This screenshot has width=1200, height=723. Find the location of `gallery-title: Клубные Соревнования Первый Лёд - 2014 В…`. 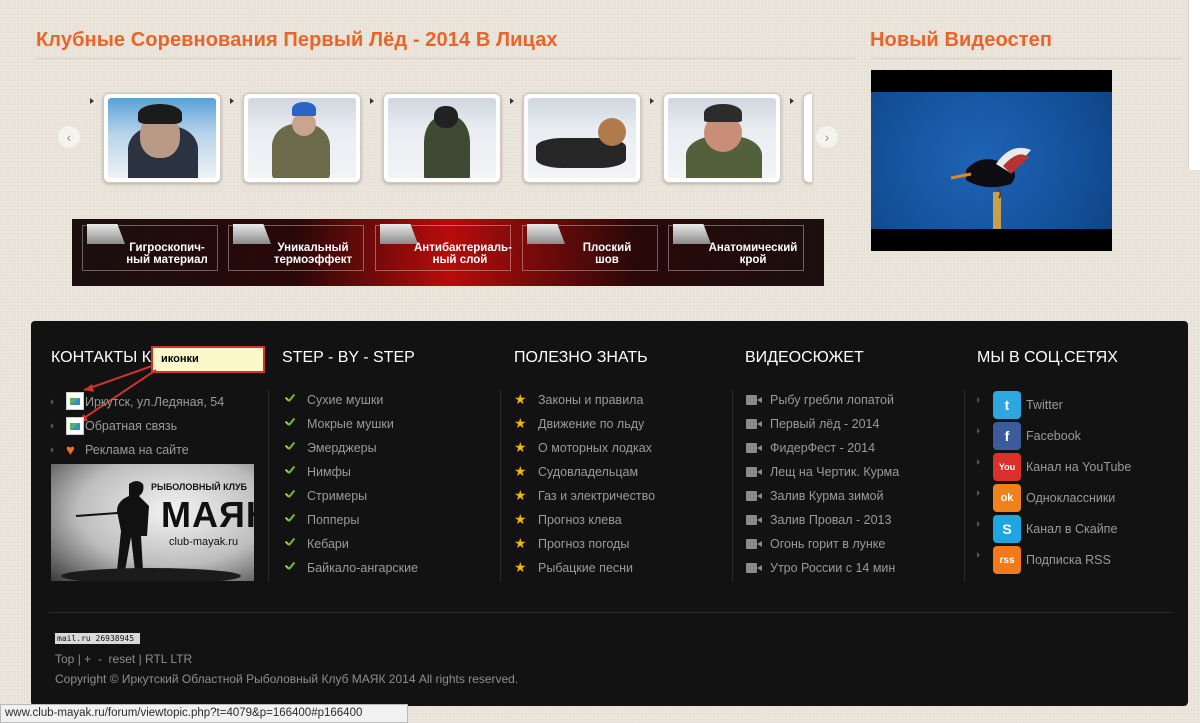

gallery-title: Клубные Соревнования Первый Лёд - 2014 В… is located at coordinates (297, 40).